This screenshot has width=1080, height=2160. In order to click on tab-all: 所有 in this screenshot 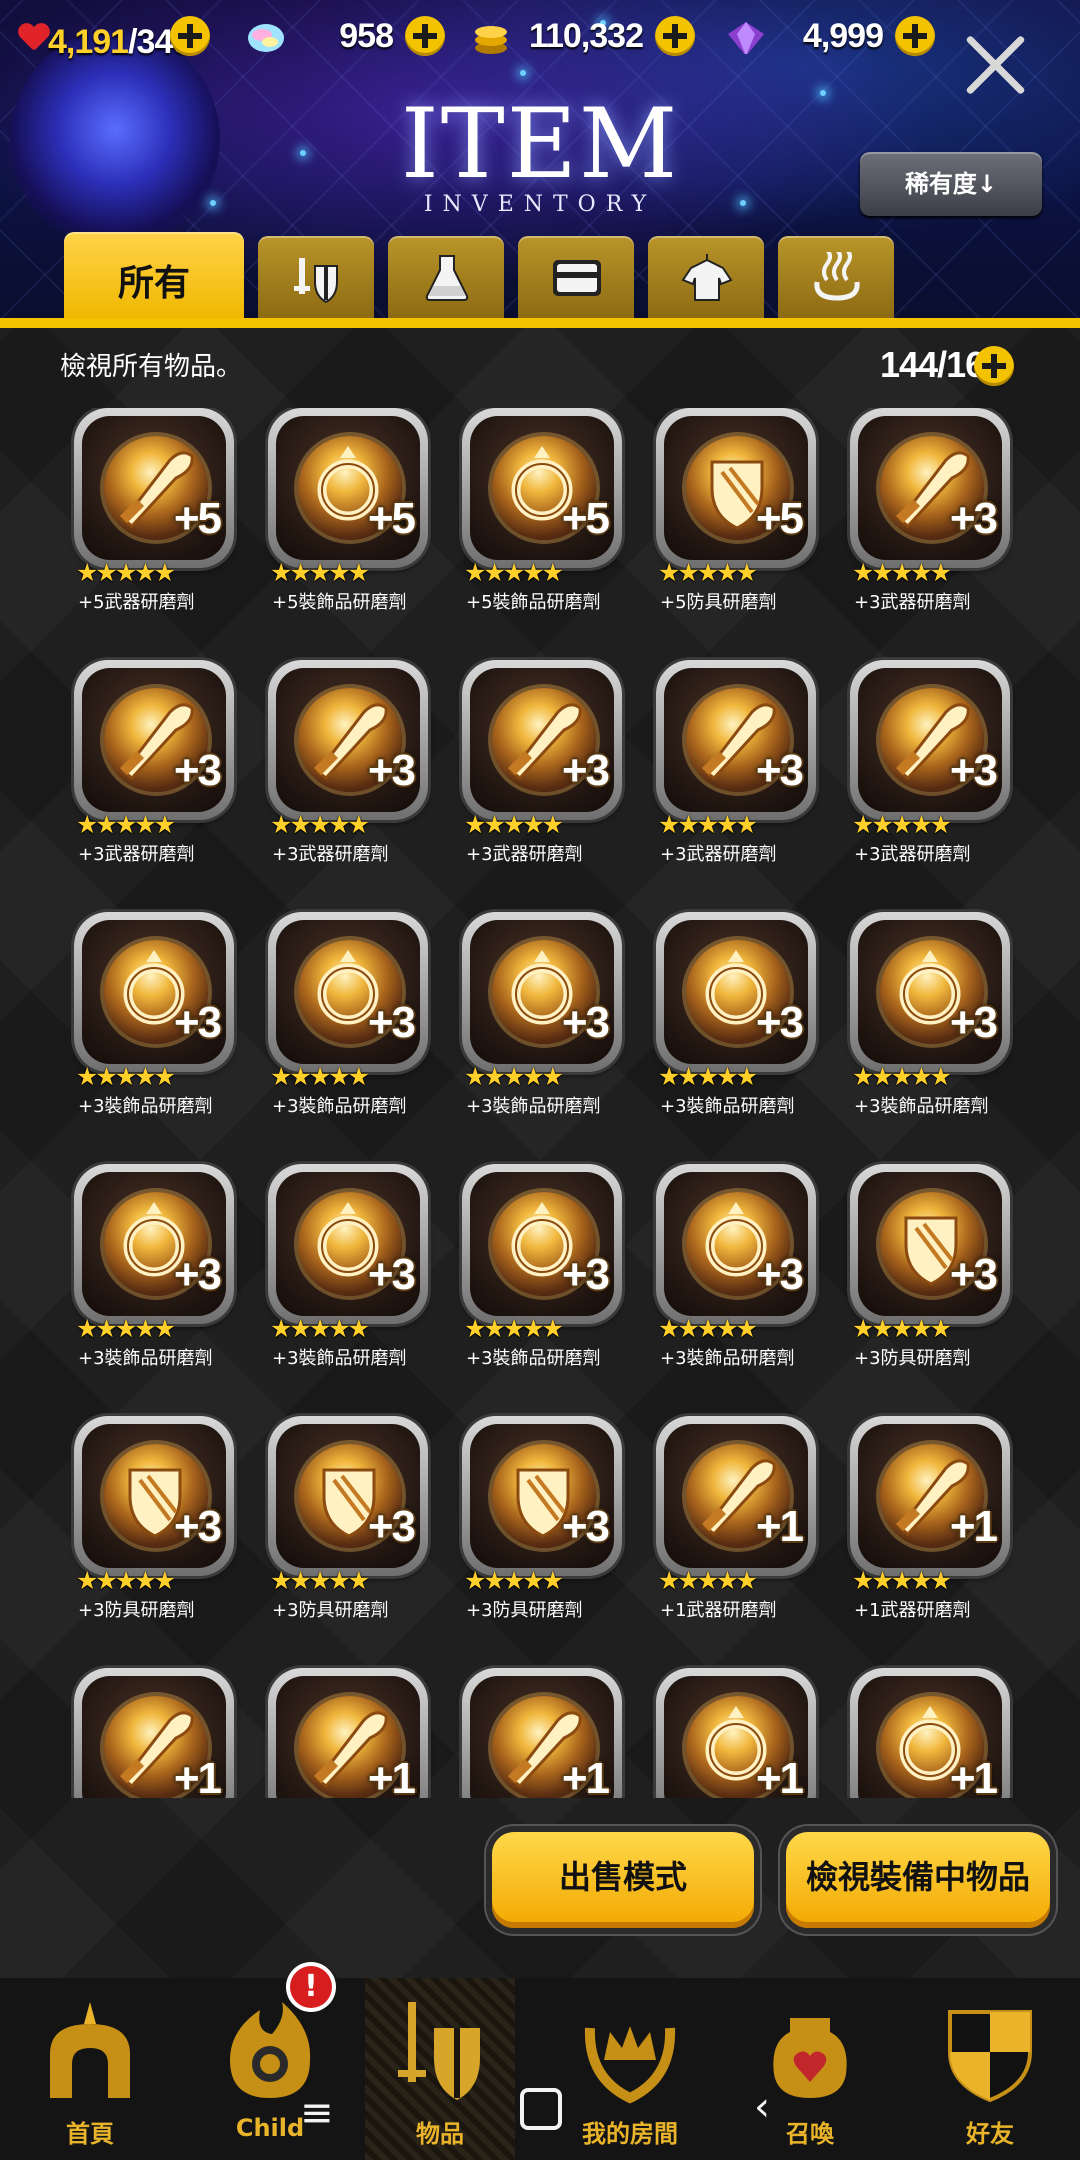, I will do `click(154, 275)`.